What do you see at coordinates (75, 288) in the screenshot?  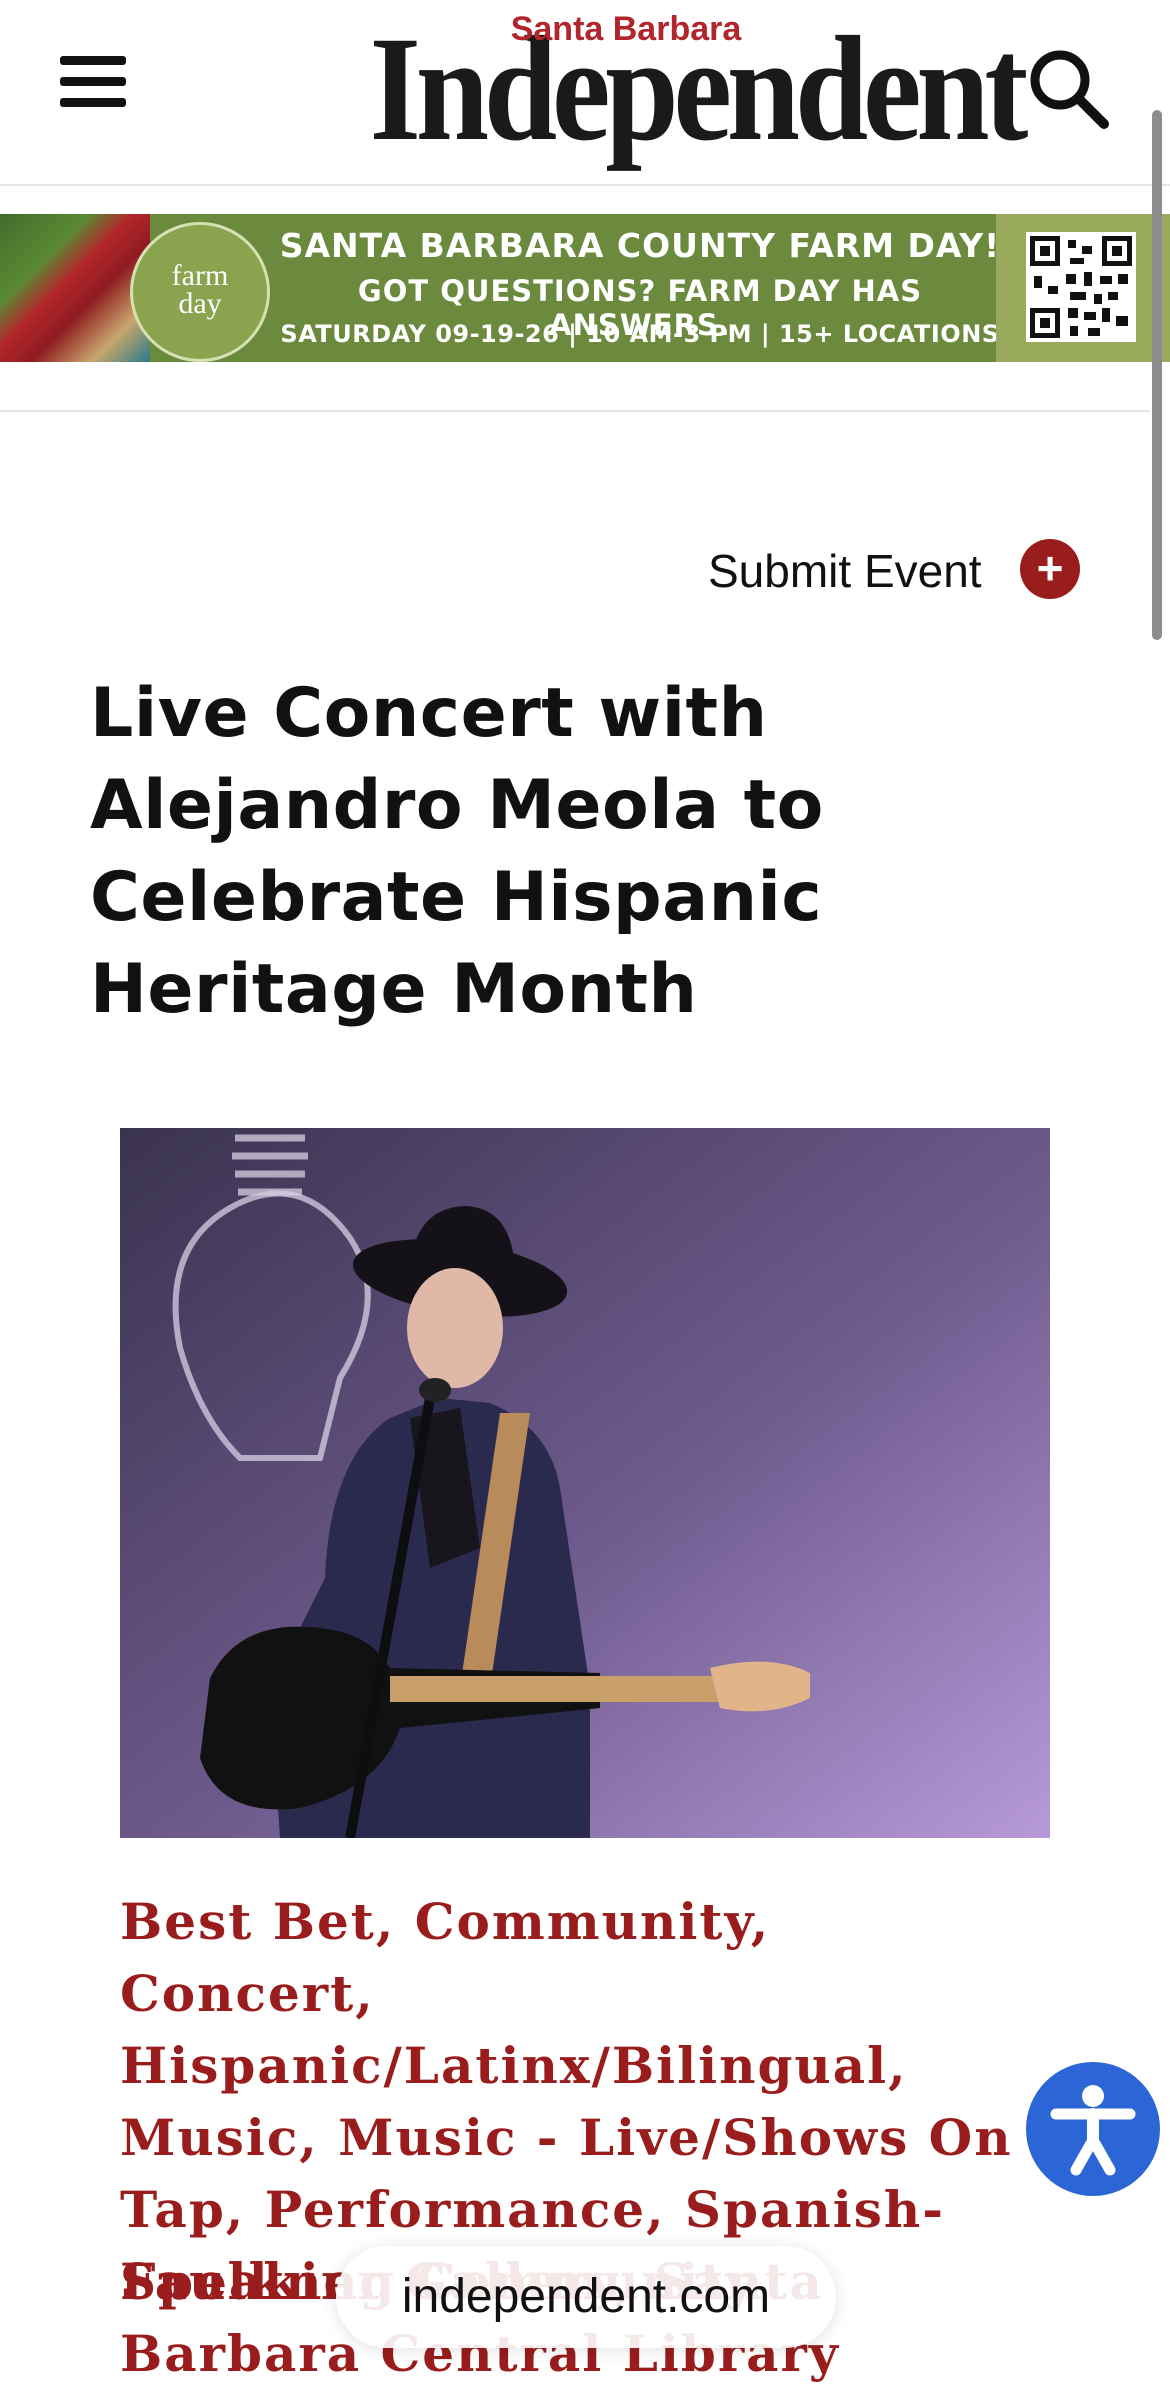 I see `produce-photo` at bounding box center [75, 288].